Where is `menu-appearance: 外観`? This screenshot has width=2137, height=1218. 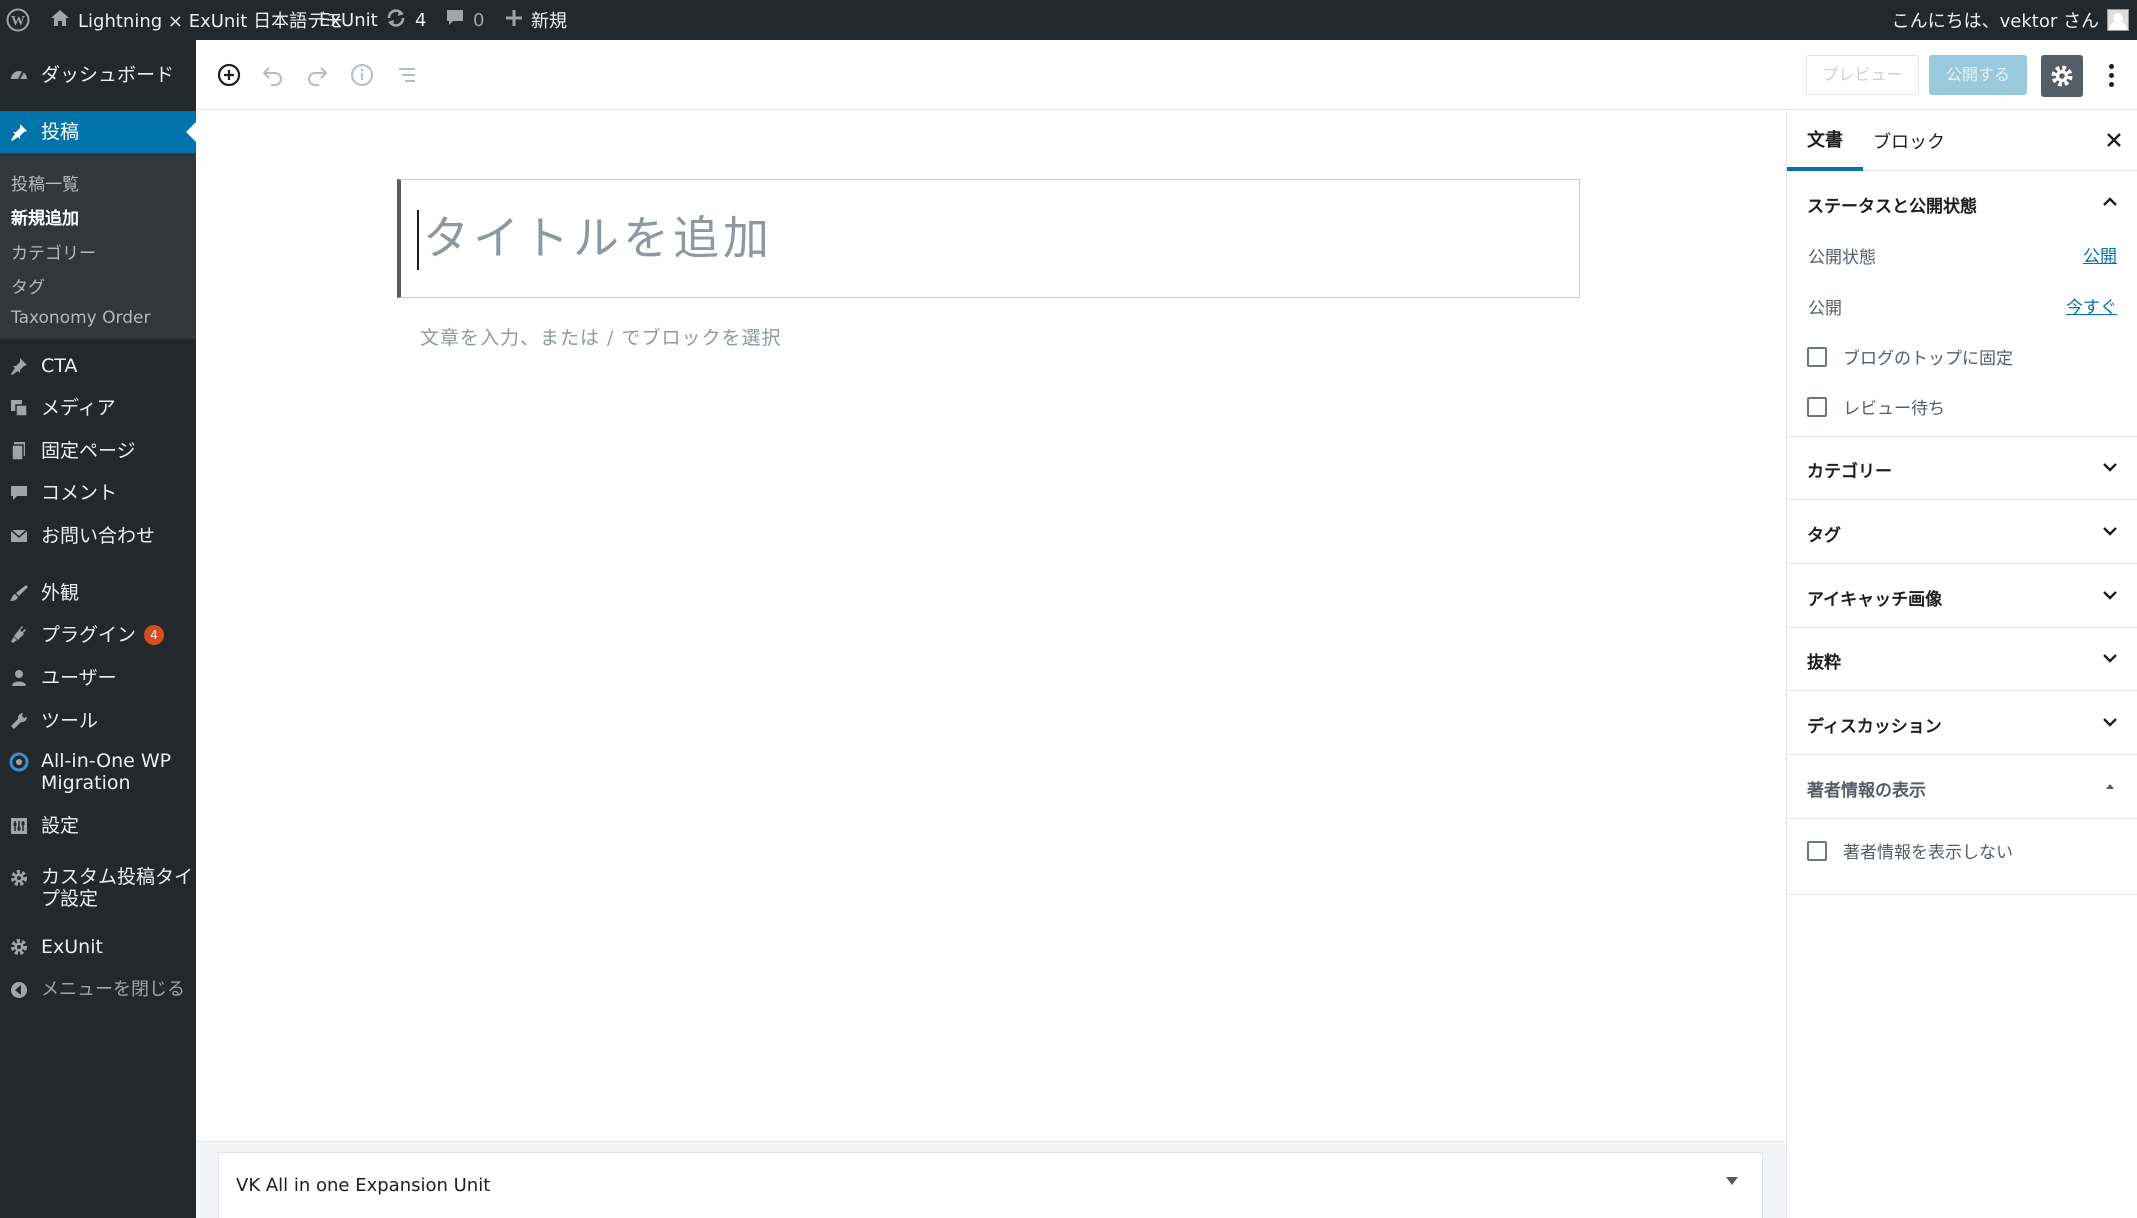 menu-appearance: 外観 is located at coordinates (98, 593).